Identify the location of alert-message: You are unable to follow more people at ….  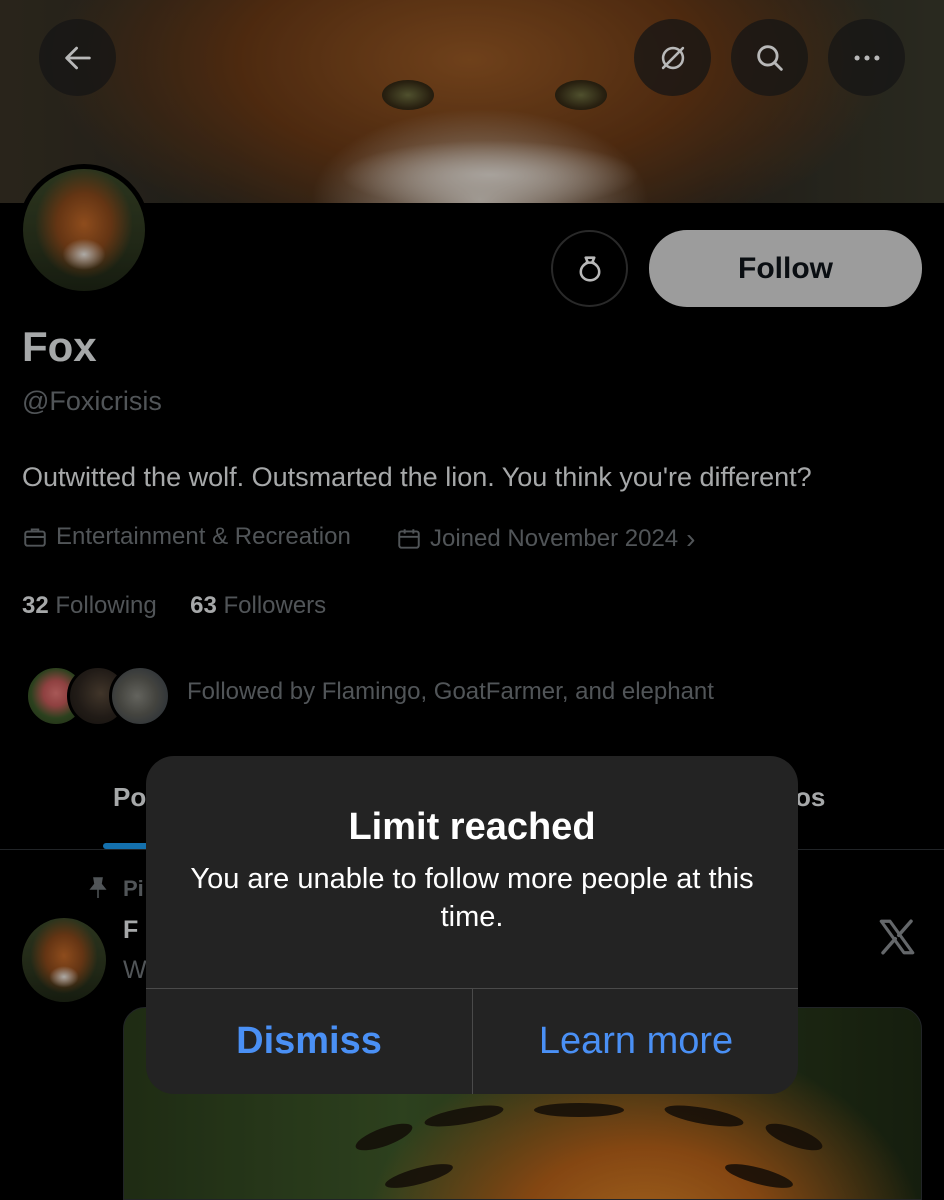
(472, 898).